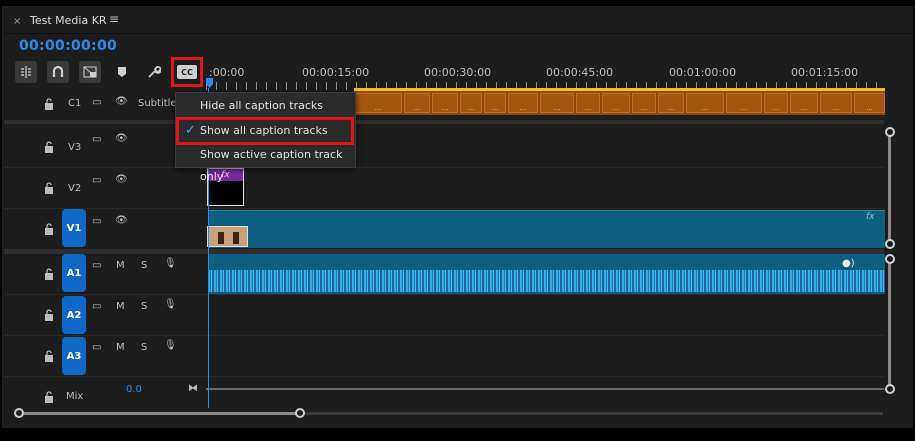 Image resolution: width=915 pixels, height=441 pixels. What do you see at coordinates (444, 335) in the screenshot?
I see `track-row-a2` at bounding box center [444, 335].